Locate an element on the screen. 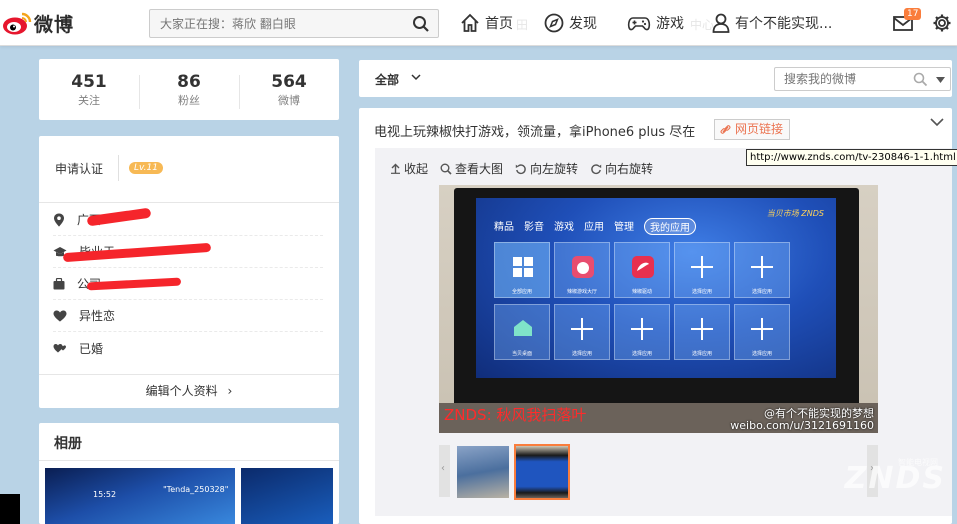  search-my-posts is located at coordinates (862, 79).